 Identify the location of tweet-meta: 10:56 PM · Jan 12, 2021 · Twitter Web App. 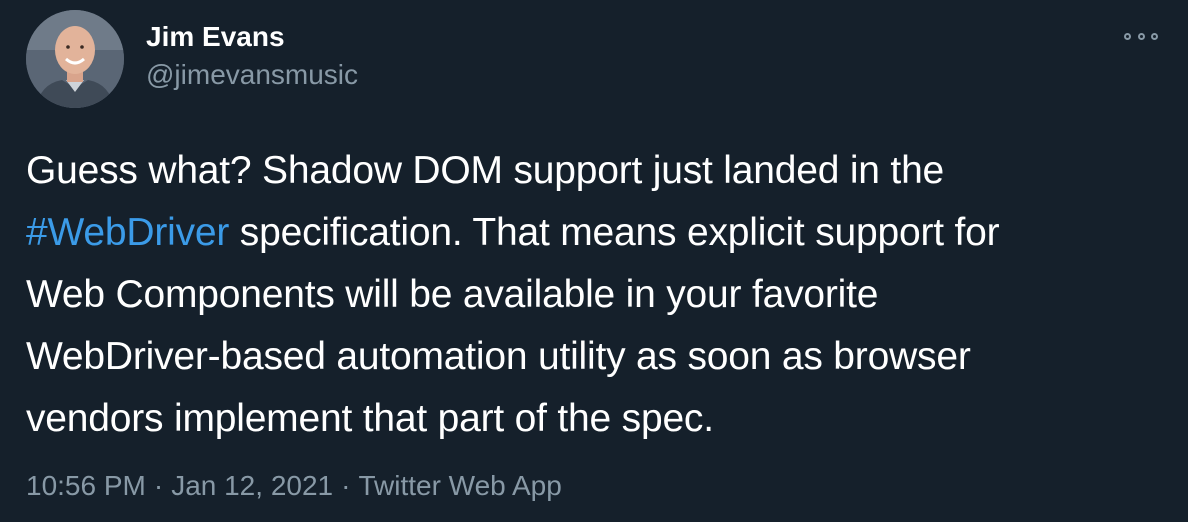
(294, 486).